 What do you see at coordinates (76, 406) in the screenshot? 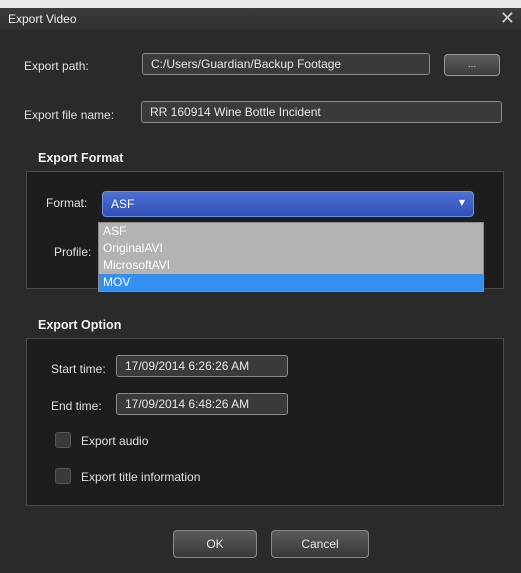
I see `end-time-label: End time:` at bounding box center [76, 406].